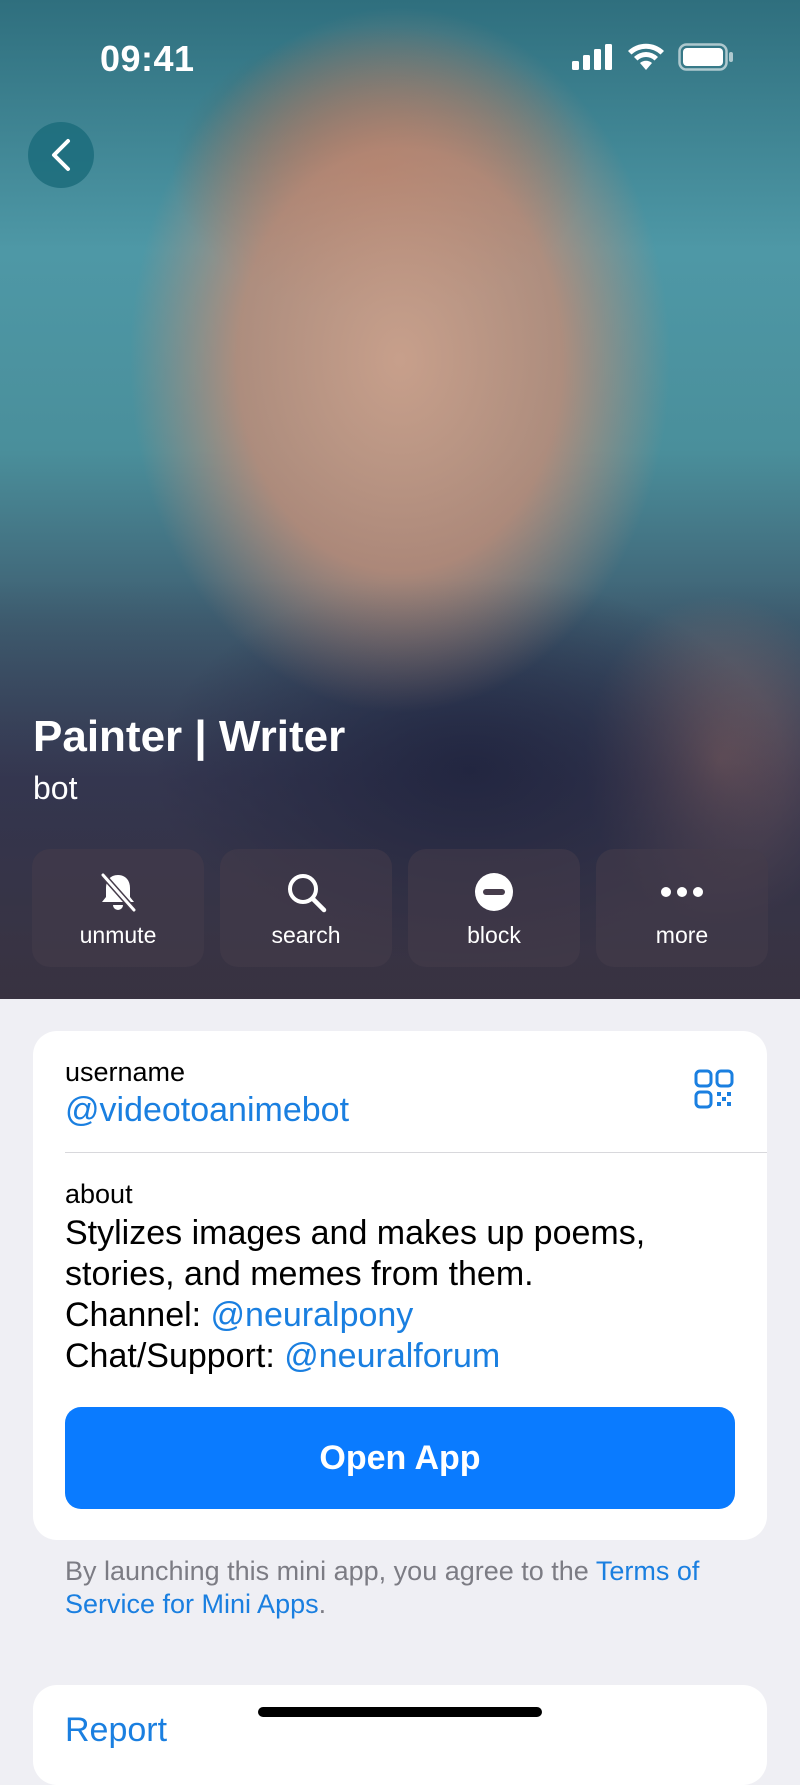 Image resolution: width=800 pixels, height=1785 pixels. What do you see at coordinates (175, 1356) in the screenshot?
I see `support-prefix: Chat/Support:` at bounding box center [175, 1356].